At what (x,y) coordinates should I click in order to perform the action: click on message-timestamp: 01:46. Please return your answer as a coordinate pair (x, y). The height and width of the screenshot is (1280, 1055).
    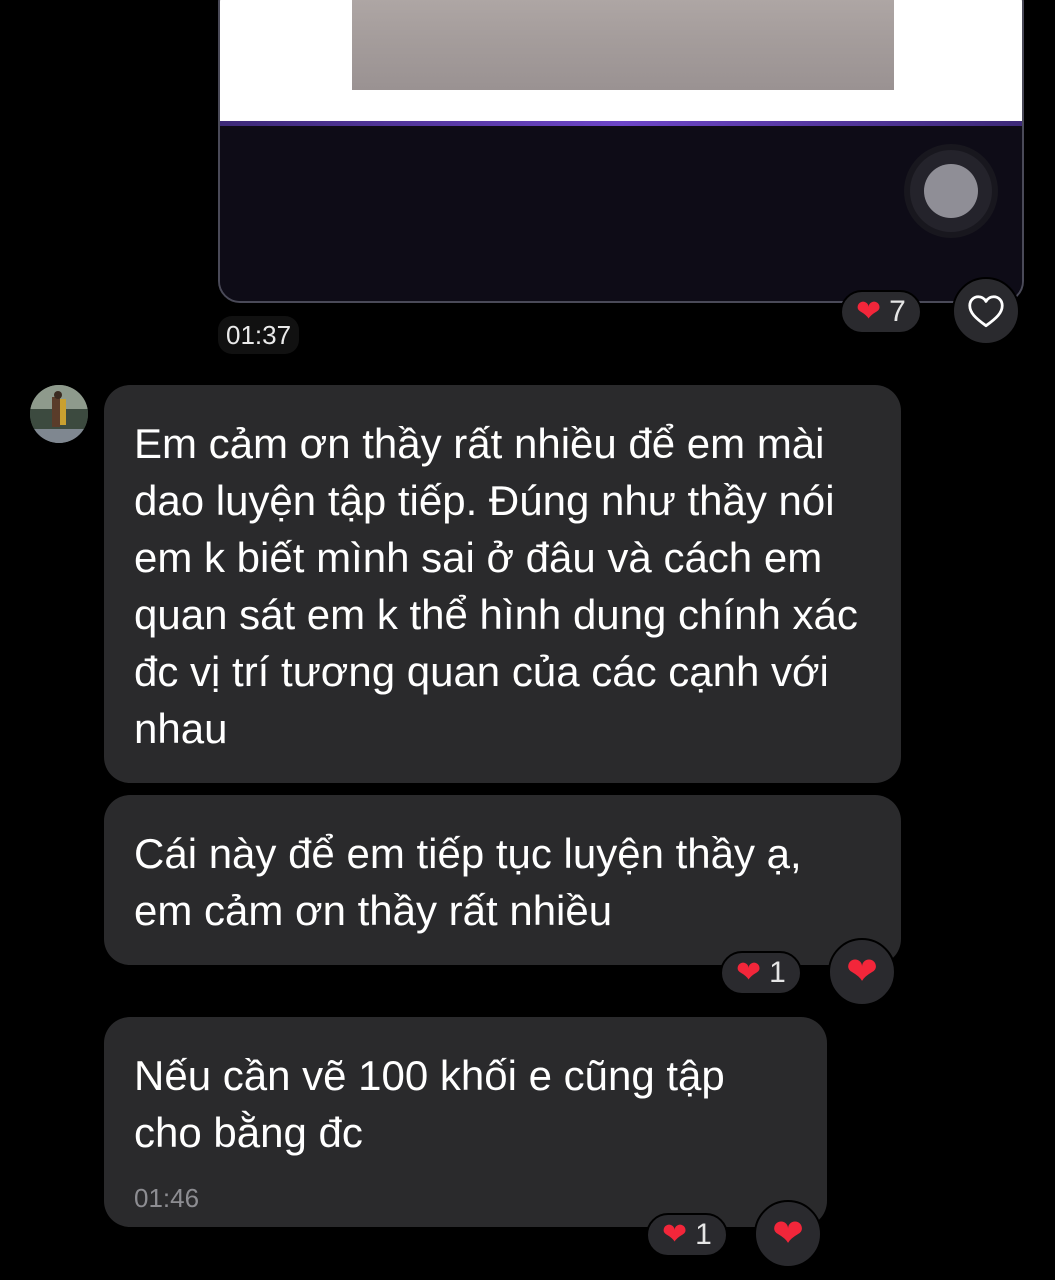
    Looking at the image, I should click on (167, 1198).